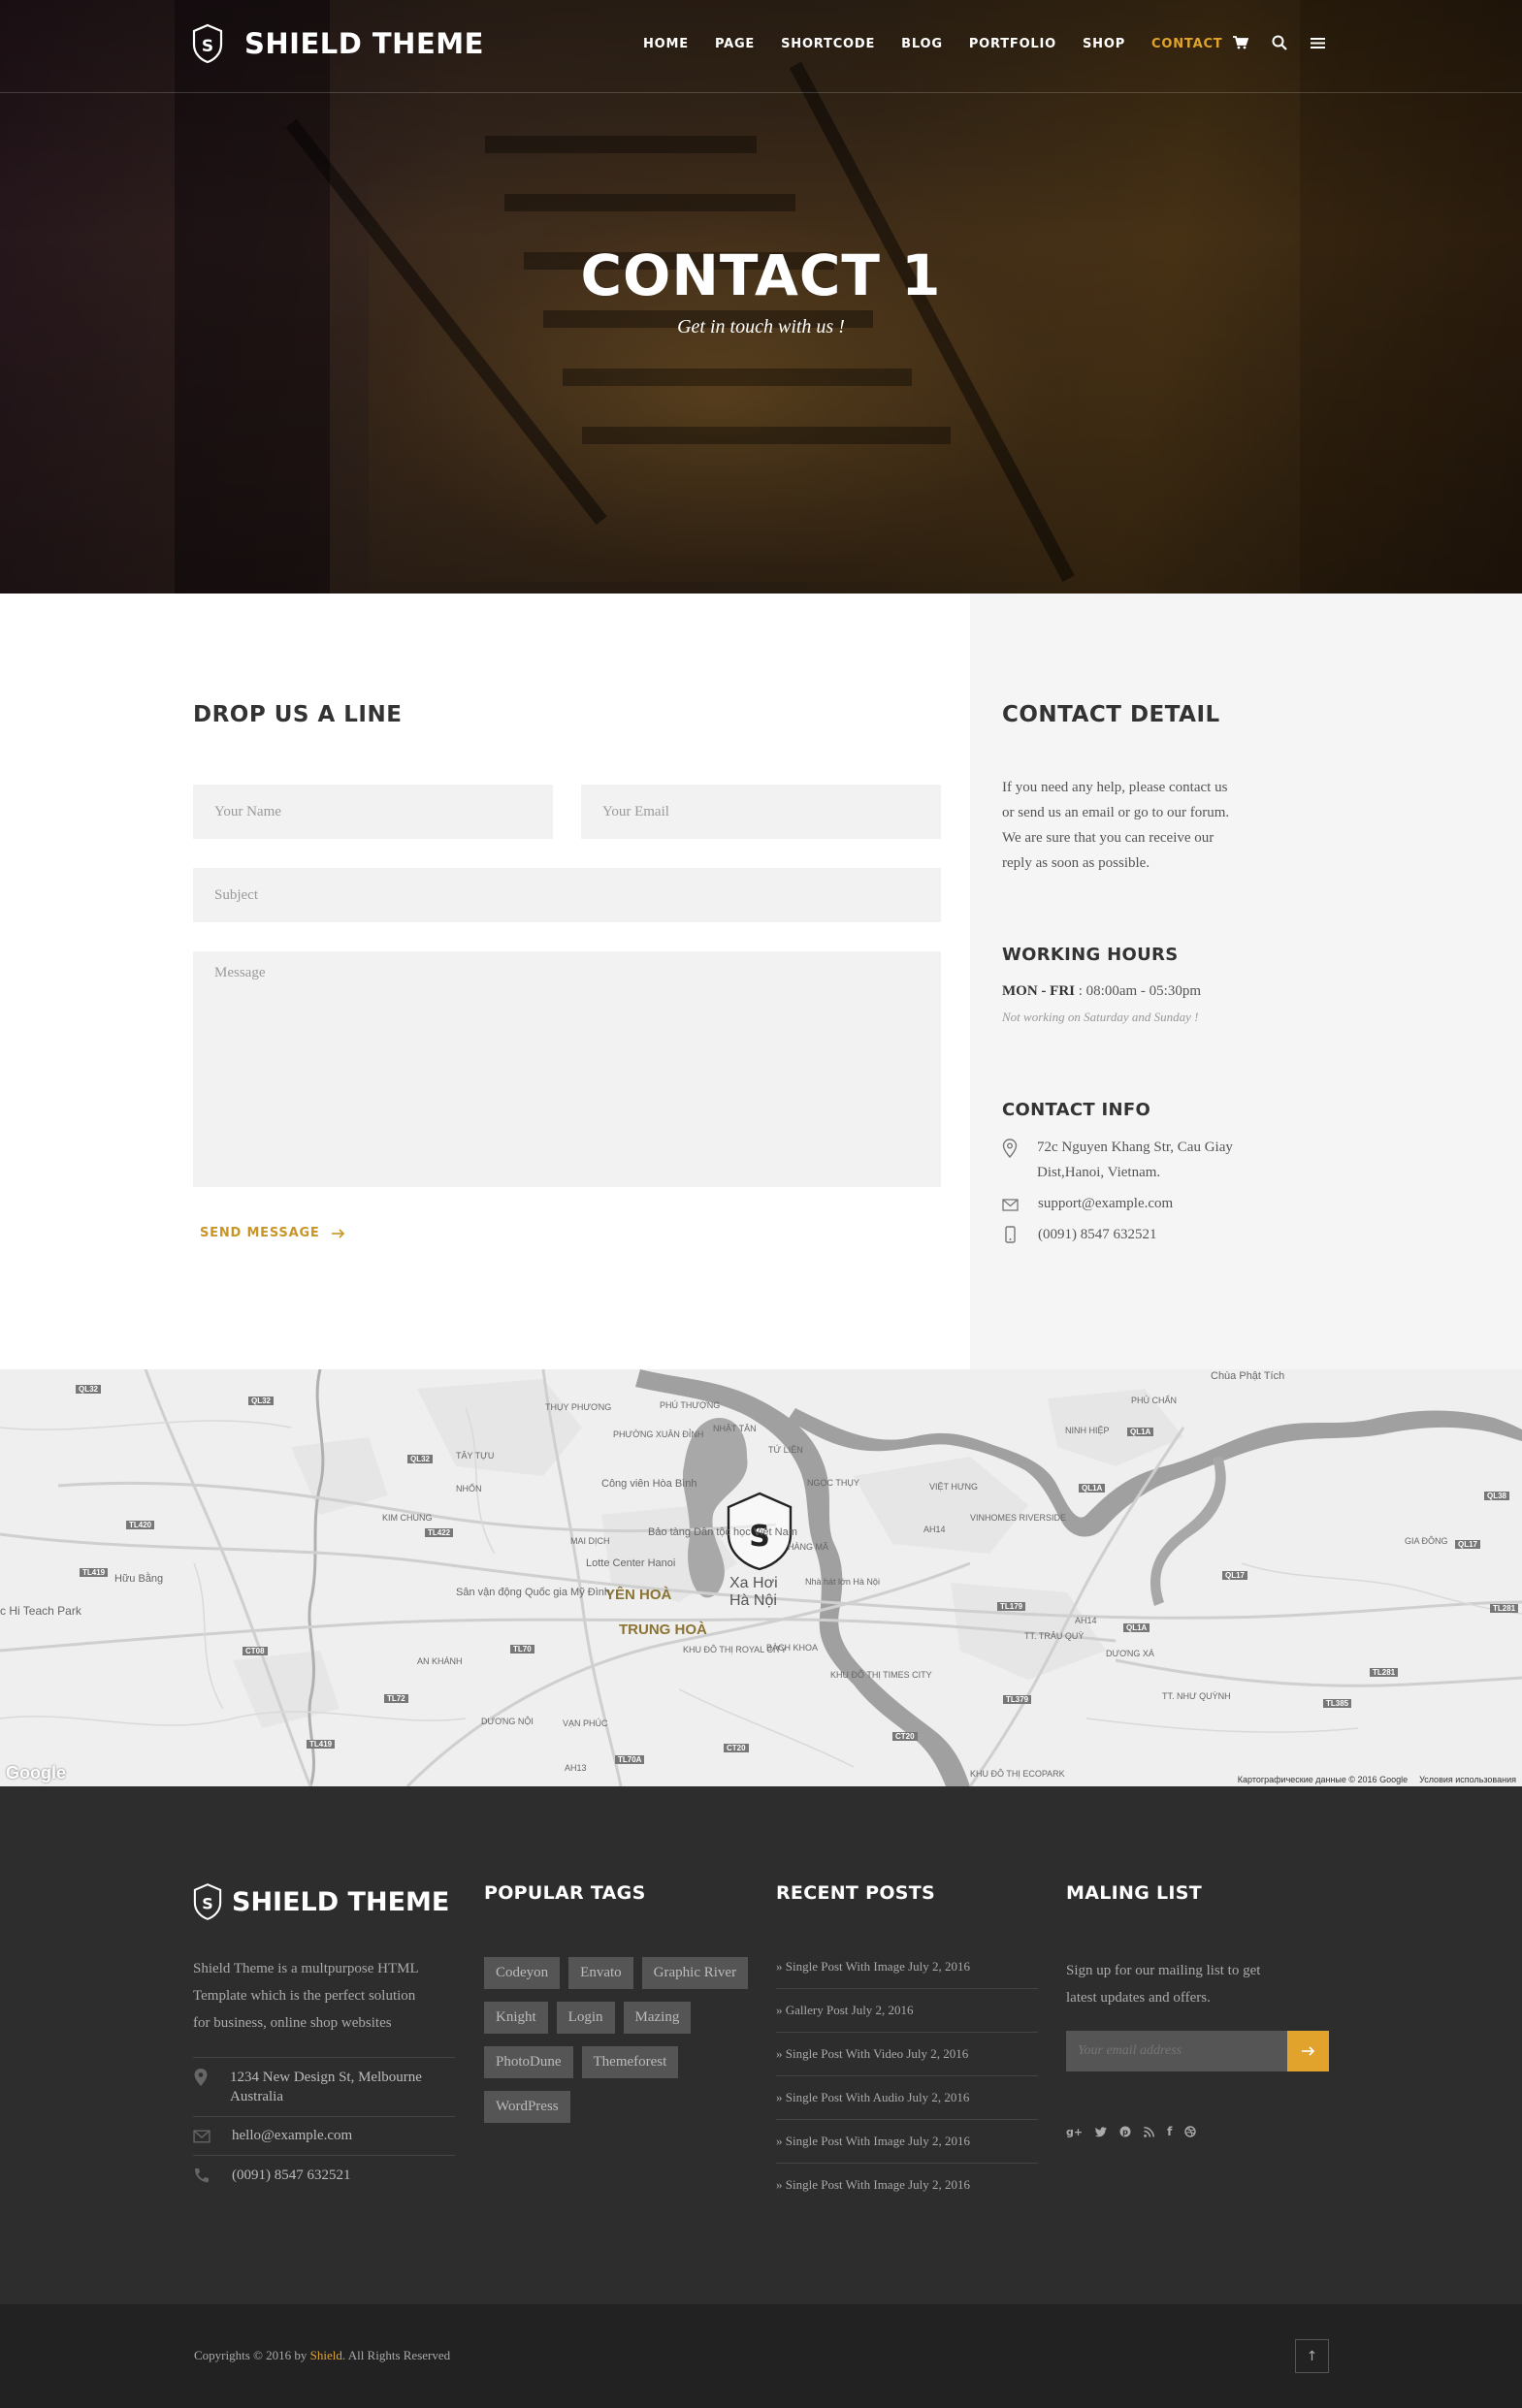 This screenshot has width=1522, height=2408. What do you see at coordinates (364, 44) in the screenshot?
I see `brand-name: SHIELD THEME` at bounding box center [364, 44].